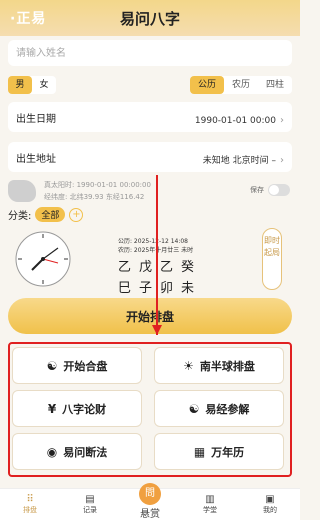 This screenshot has height=520, width=320. I want to click on tab-bounty: 問 悬赏, so click(150, 501).